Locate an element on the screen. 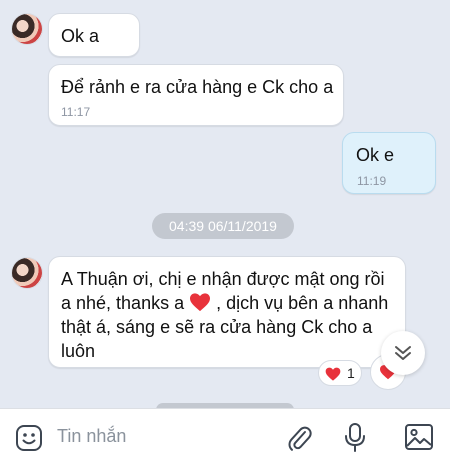  message-text-fragment: , dịch vụ bên a nhanh is located at coordinates (302, 303).